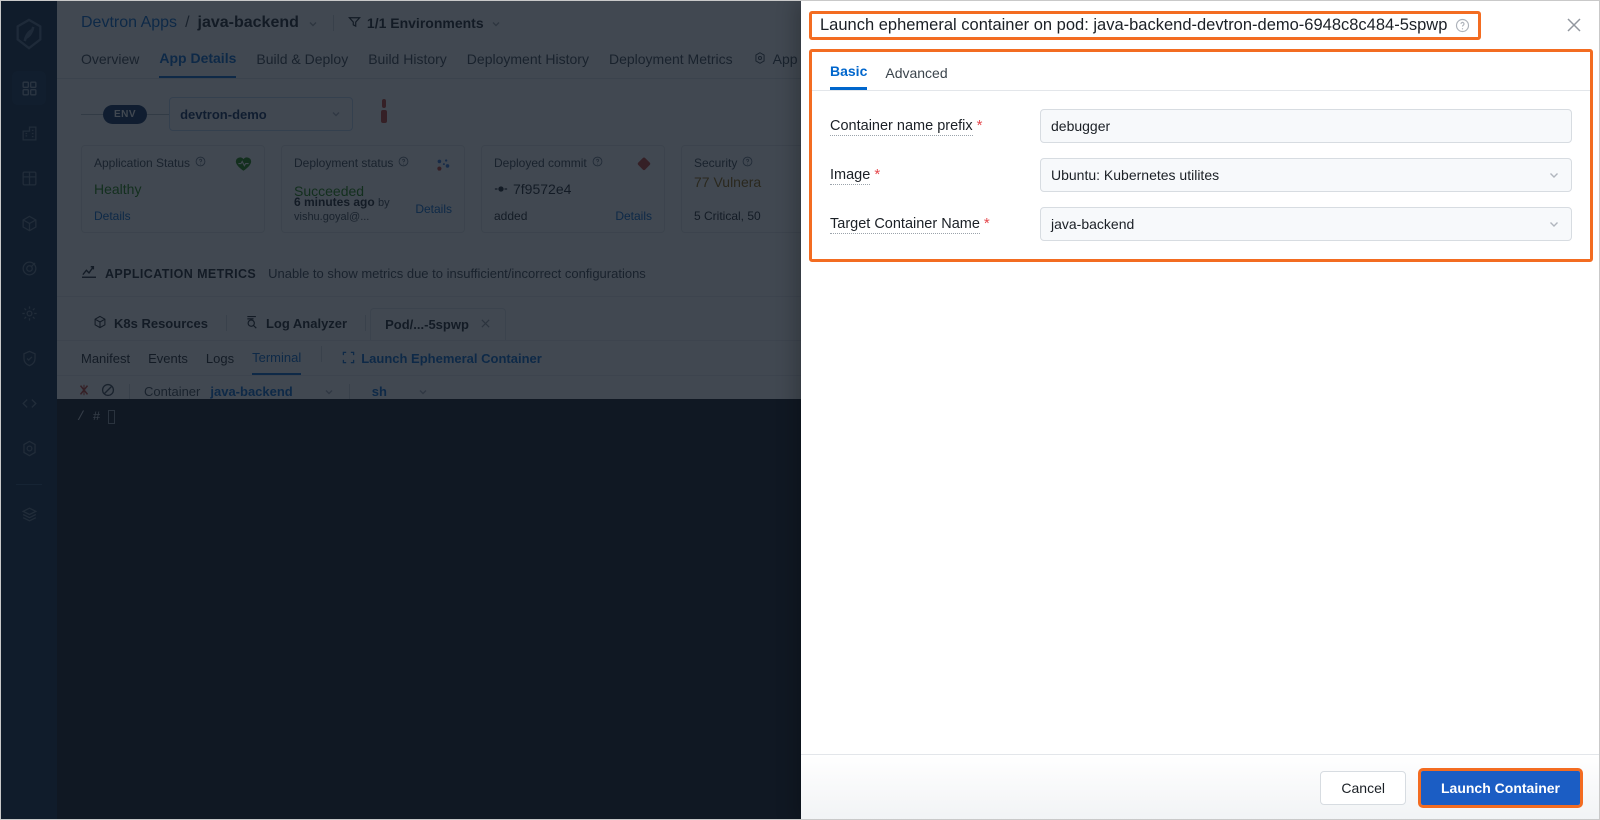 The width and height of the screenshot is (1600, 820). Describe the element at coordinates (901, 126) in the screenshot. I see `field-label-text: Container name prefix` at that location.